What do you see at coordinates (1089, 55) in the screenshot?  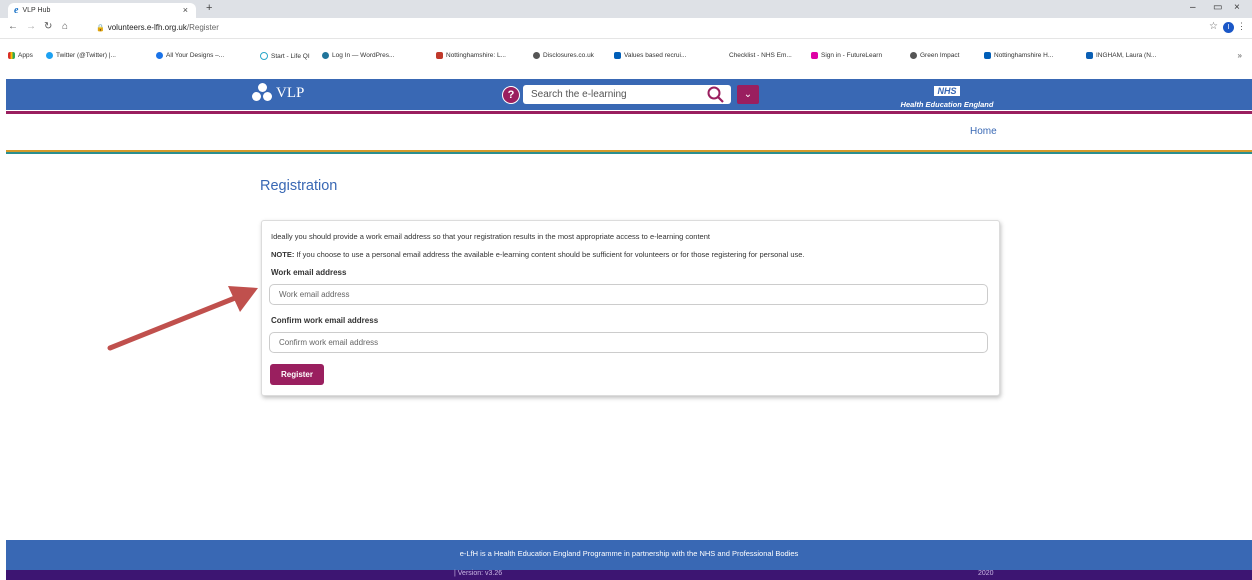 I see `outlook-icon` at bounding box center [1089, 55].